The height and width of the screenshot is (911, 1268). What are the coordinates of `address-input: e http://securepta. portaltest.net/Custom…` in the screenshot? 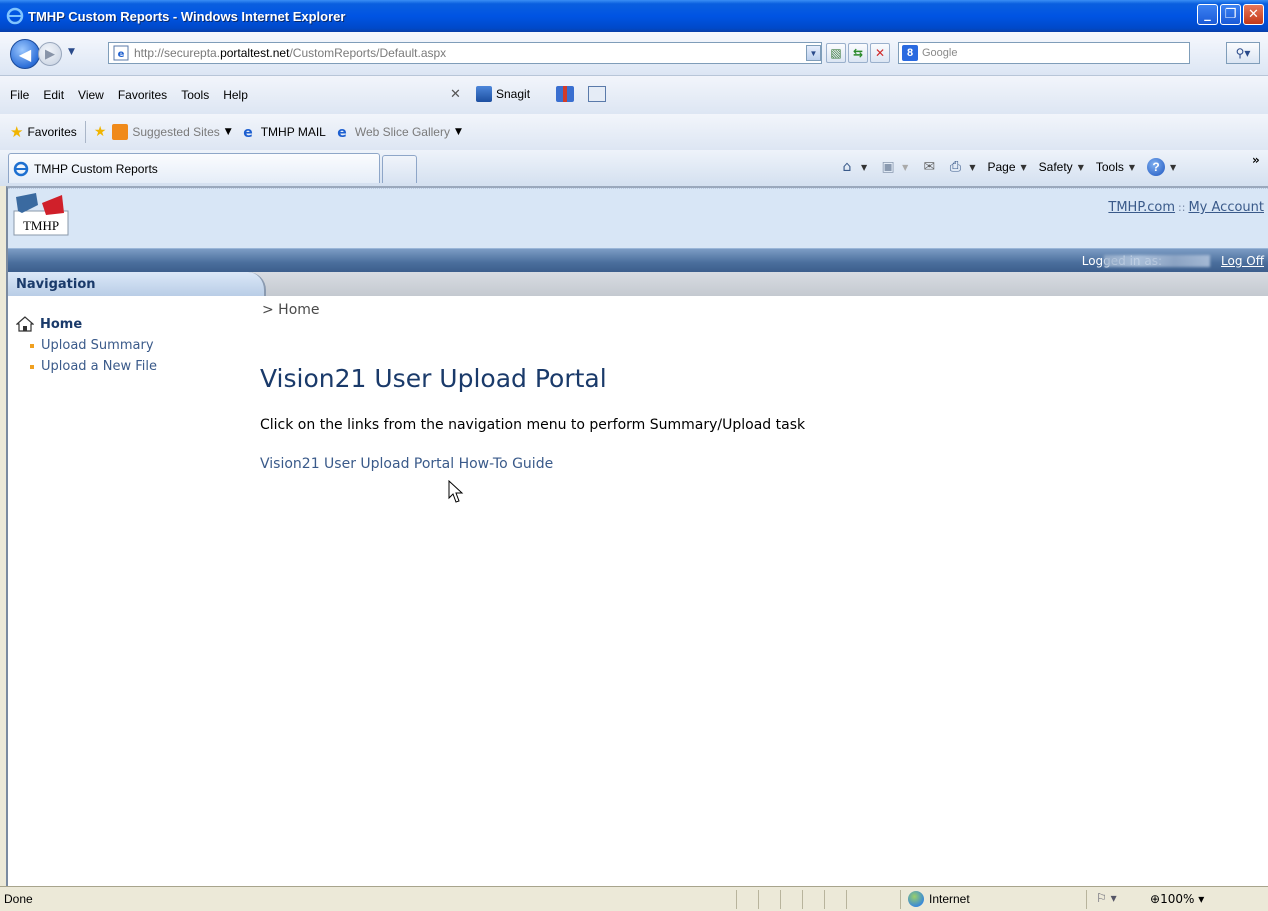 It's located at (465, 53).